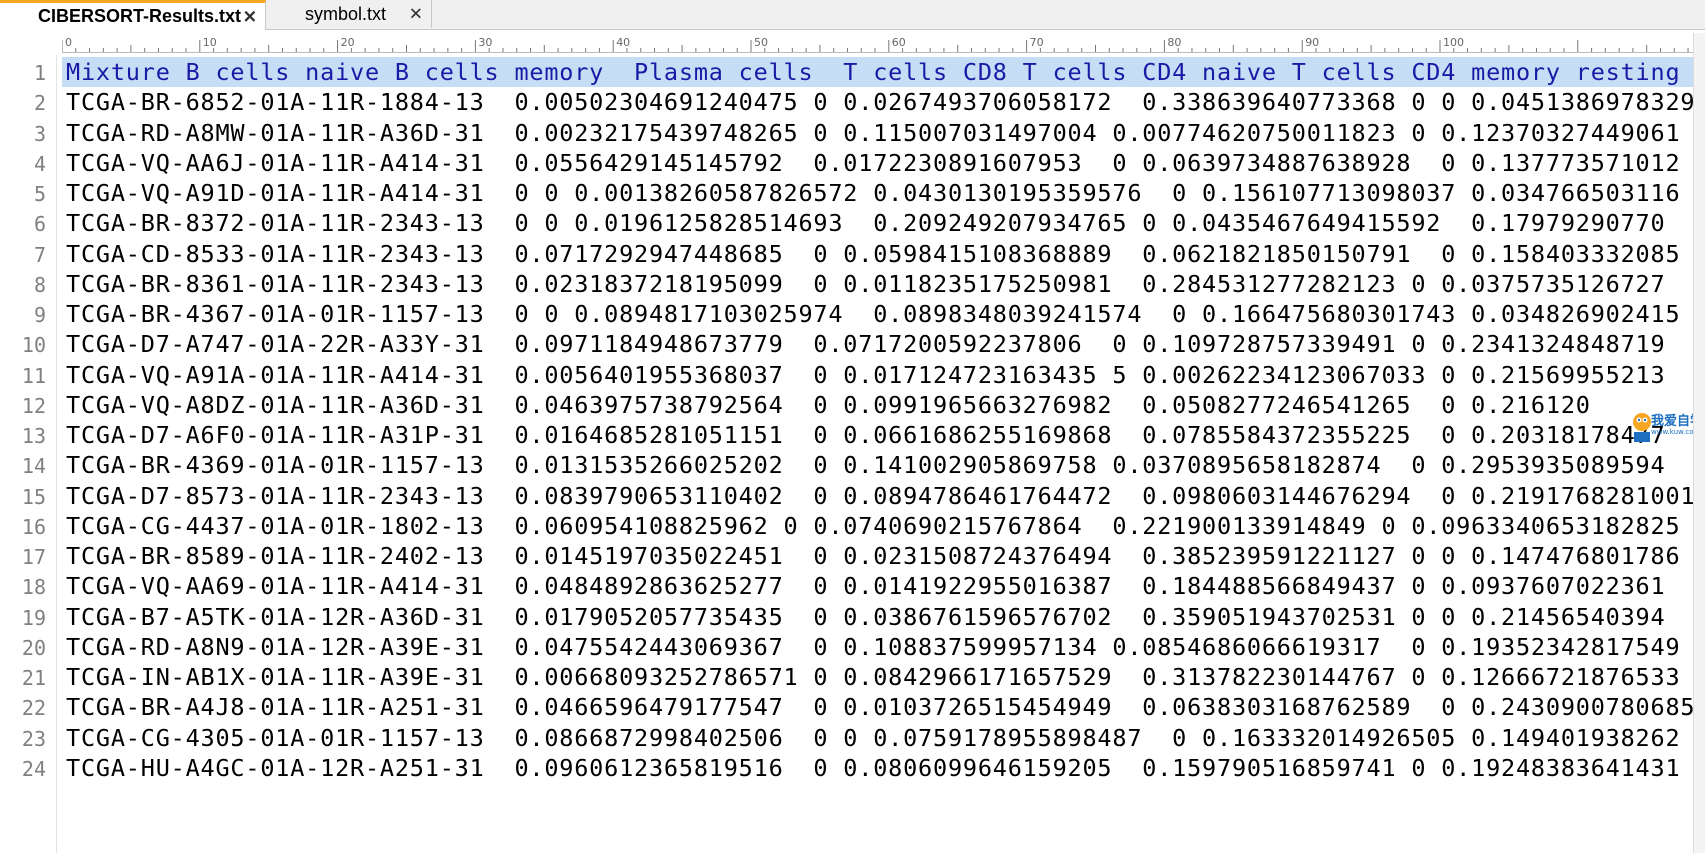 This screenshot has width=1705, height=853. What do you see at coordinates (33, 557) in the screenshot?
I see `line-number: 17` at bounding box center [33, 557].